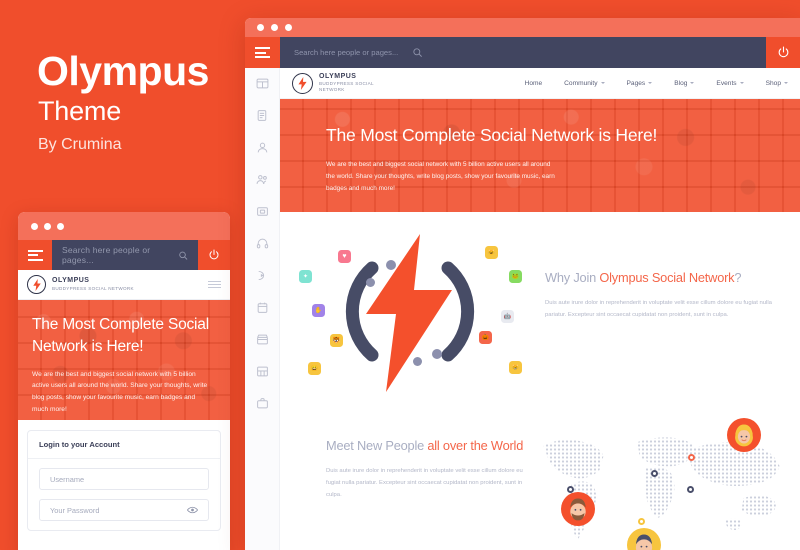 The width and height of the screenshot is (800, 550). I want to click on mobile-logo-bar: OLYMPUS BUDDYPRESS SOCIAL NETWORK, so click(124, 285).